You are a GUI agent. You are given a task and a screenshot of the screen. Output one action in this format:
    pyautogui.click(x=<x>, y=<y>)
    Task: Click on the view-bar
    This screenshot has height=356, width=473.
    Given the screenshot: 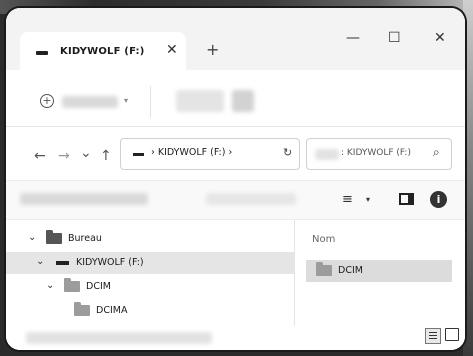 What is the action you would take?
    pyautogui.click(x=235, y=200)
    